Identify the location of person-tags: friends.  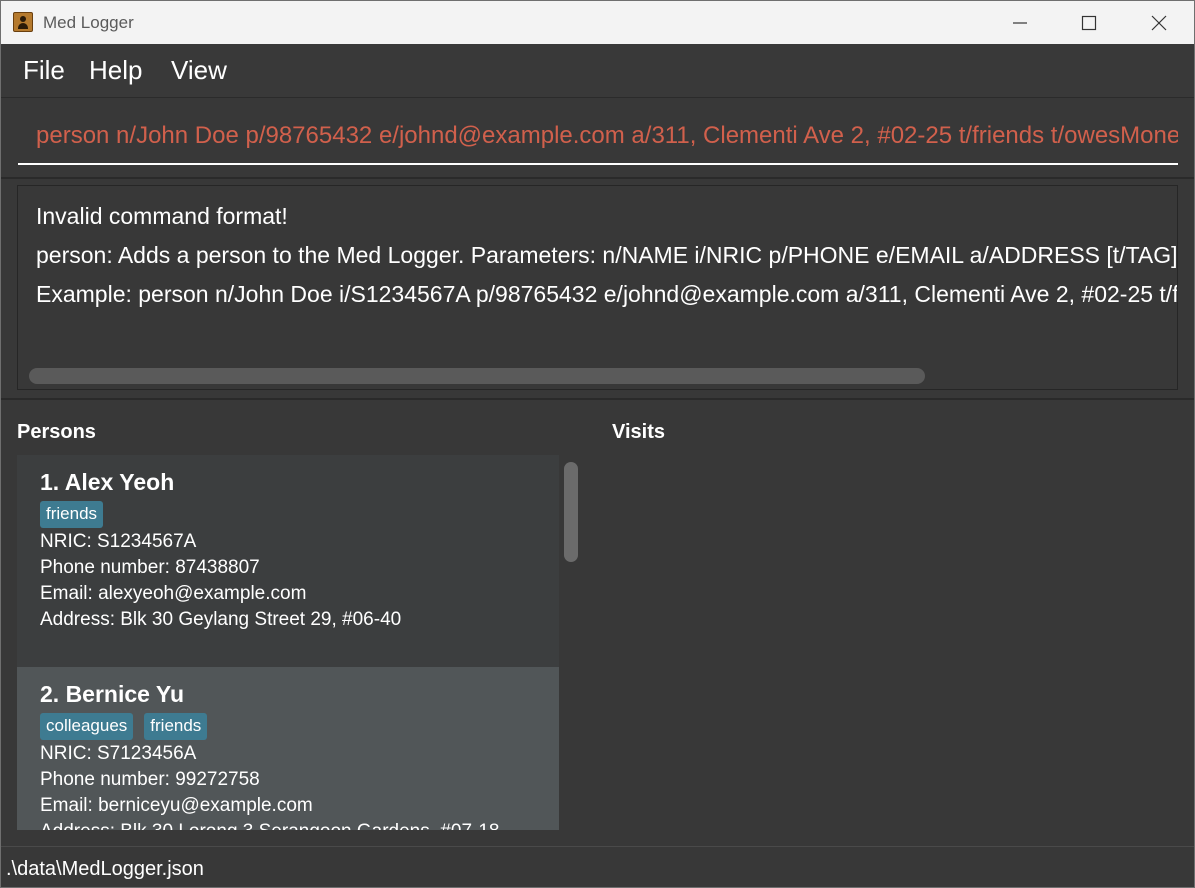
(72, 514).